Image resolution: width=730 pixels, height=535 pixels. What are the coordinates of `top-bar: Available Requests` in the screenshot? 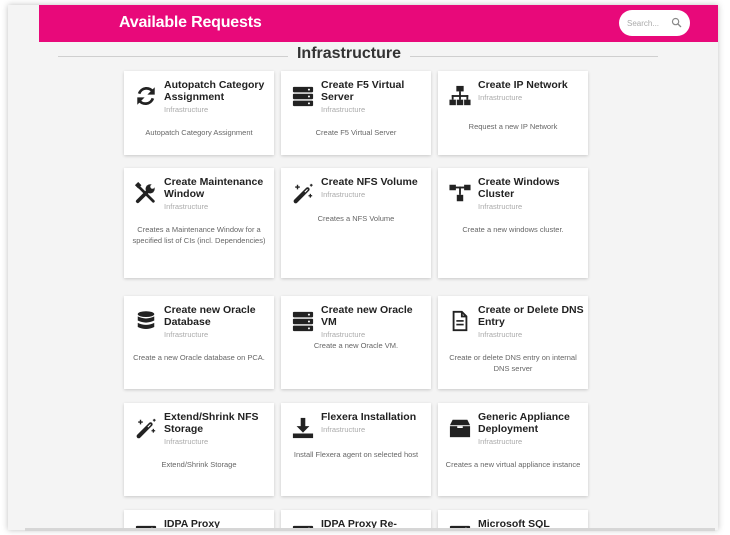 It's located at (378, 23).